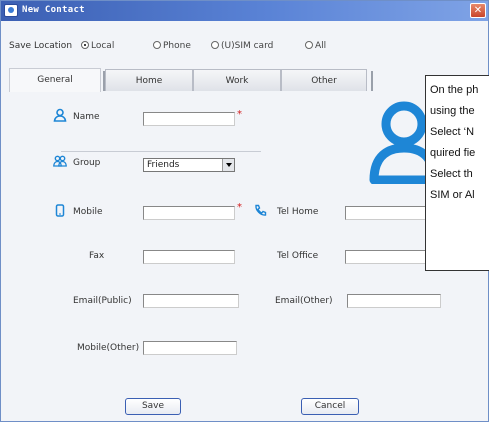 The height and width of the screenshot is (422, 489). What do you see at coordinates (242, 46) in the screenshot?
I see `radio-usim-card: (U)SIM card` at bounding box center [242, 46].